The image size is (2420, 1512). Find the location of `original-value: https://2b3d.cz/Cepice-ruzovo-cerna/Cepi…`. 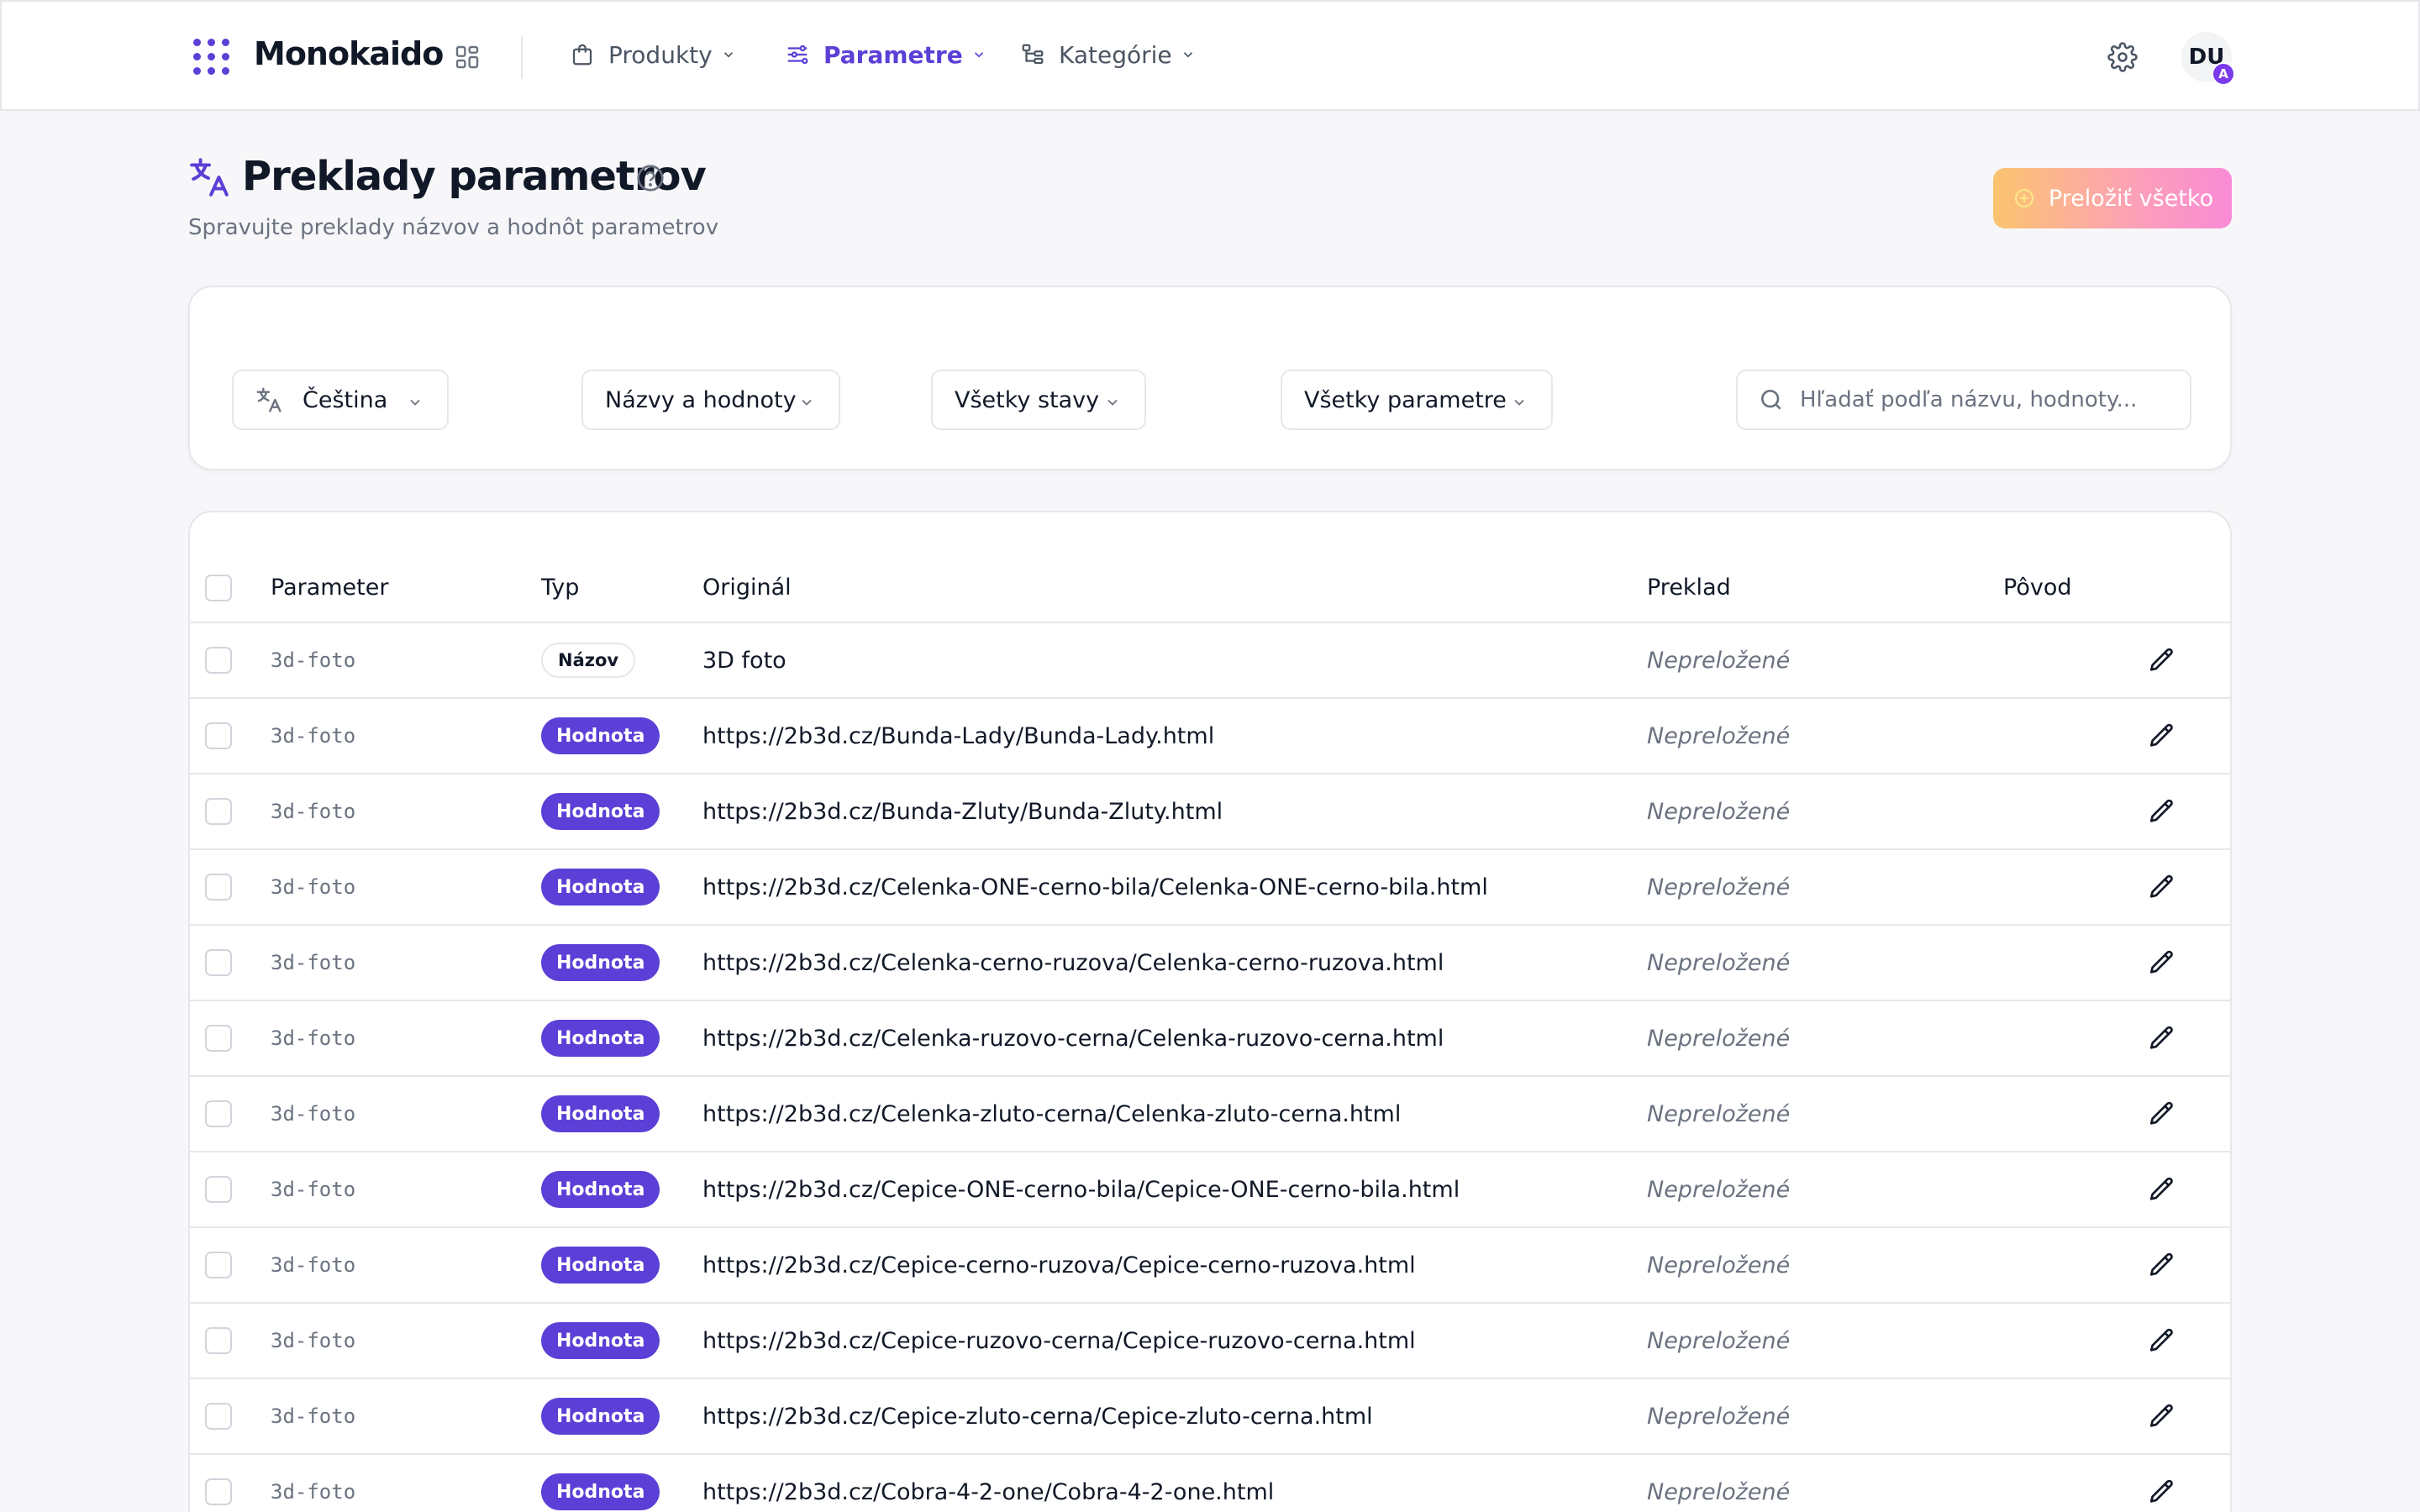

original-value: https://2b3d.cz/Cepice-ruzovo-cerna/Cepi… is located at coordinates (1059, 1340).